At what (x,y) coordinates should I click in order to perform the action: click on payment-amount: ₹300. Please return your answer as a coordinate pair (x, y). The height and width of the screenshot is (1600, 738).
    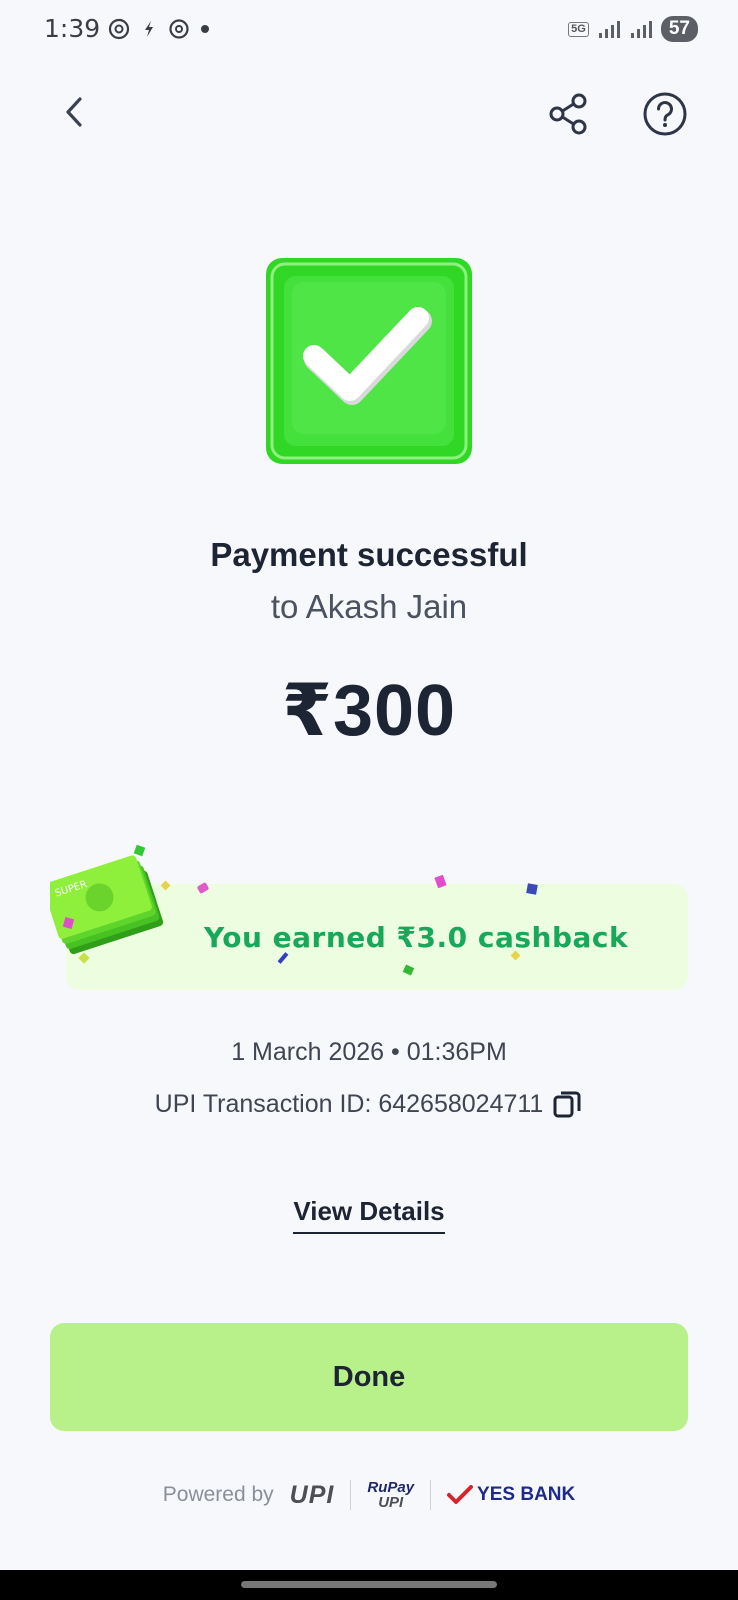
    Looking at the image, I should click on (369, 711).